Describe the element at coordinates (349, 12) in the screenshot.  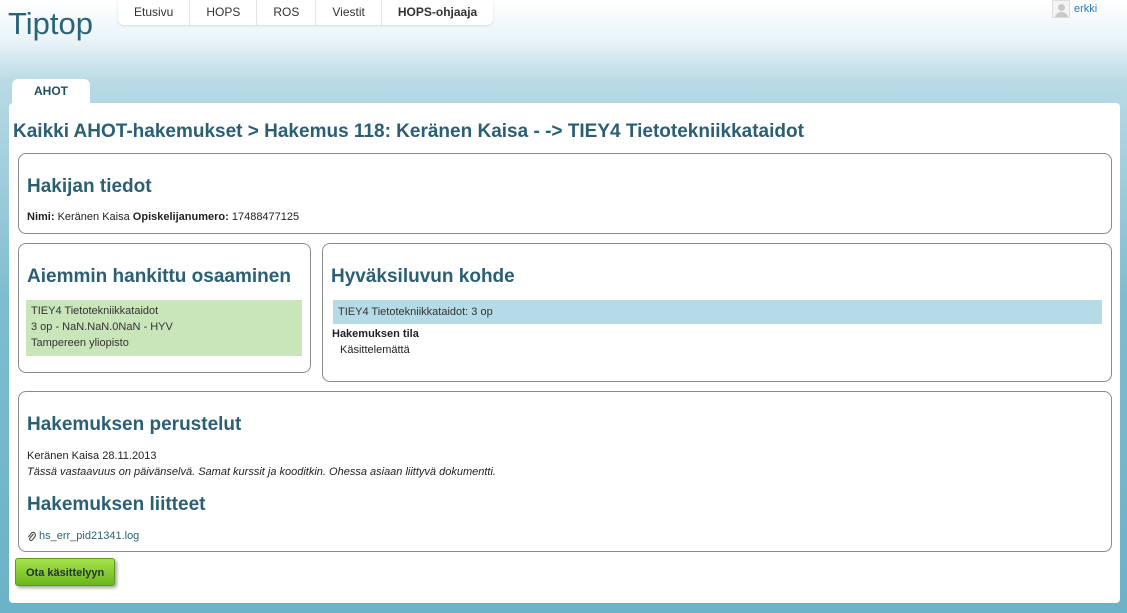
I see `nav-viestit: Viestit` at that location.